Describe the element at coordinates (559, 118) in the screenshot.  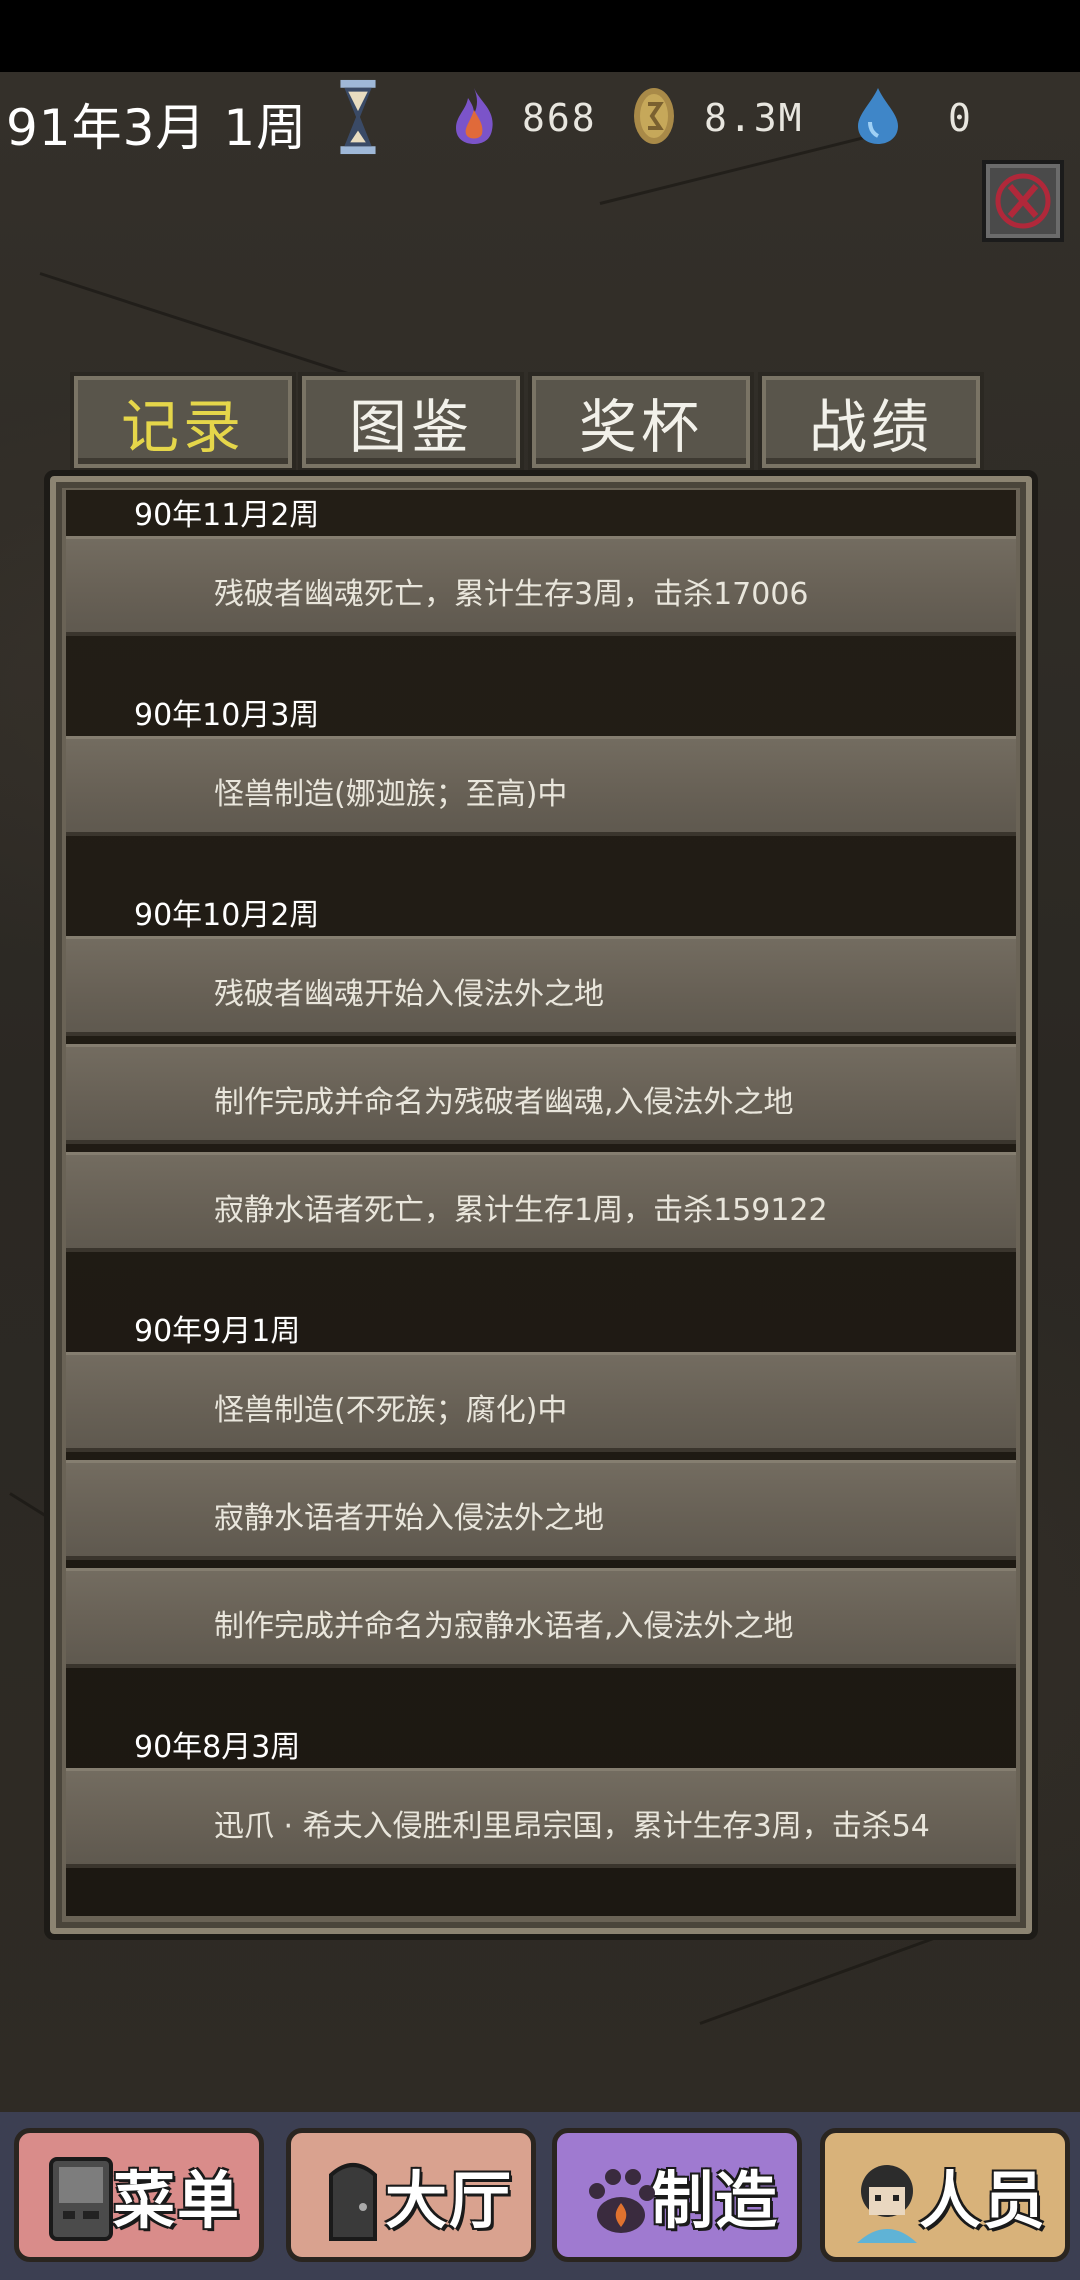
I see `flame-count: 868` at that location.